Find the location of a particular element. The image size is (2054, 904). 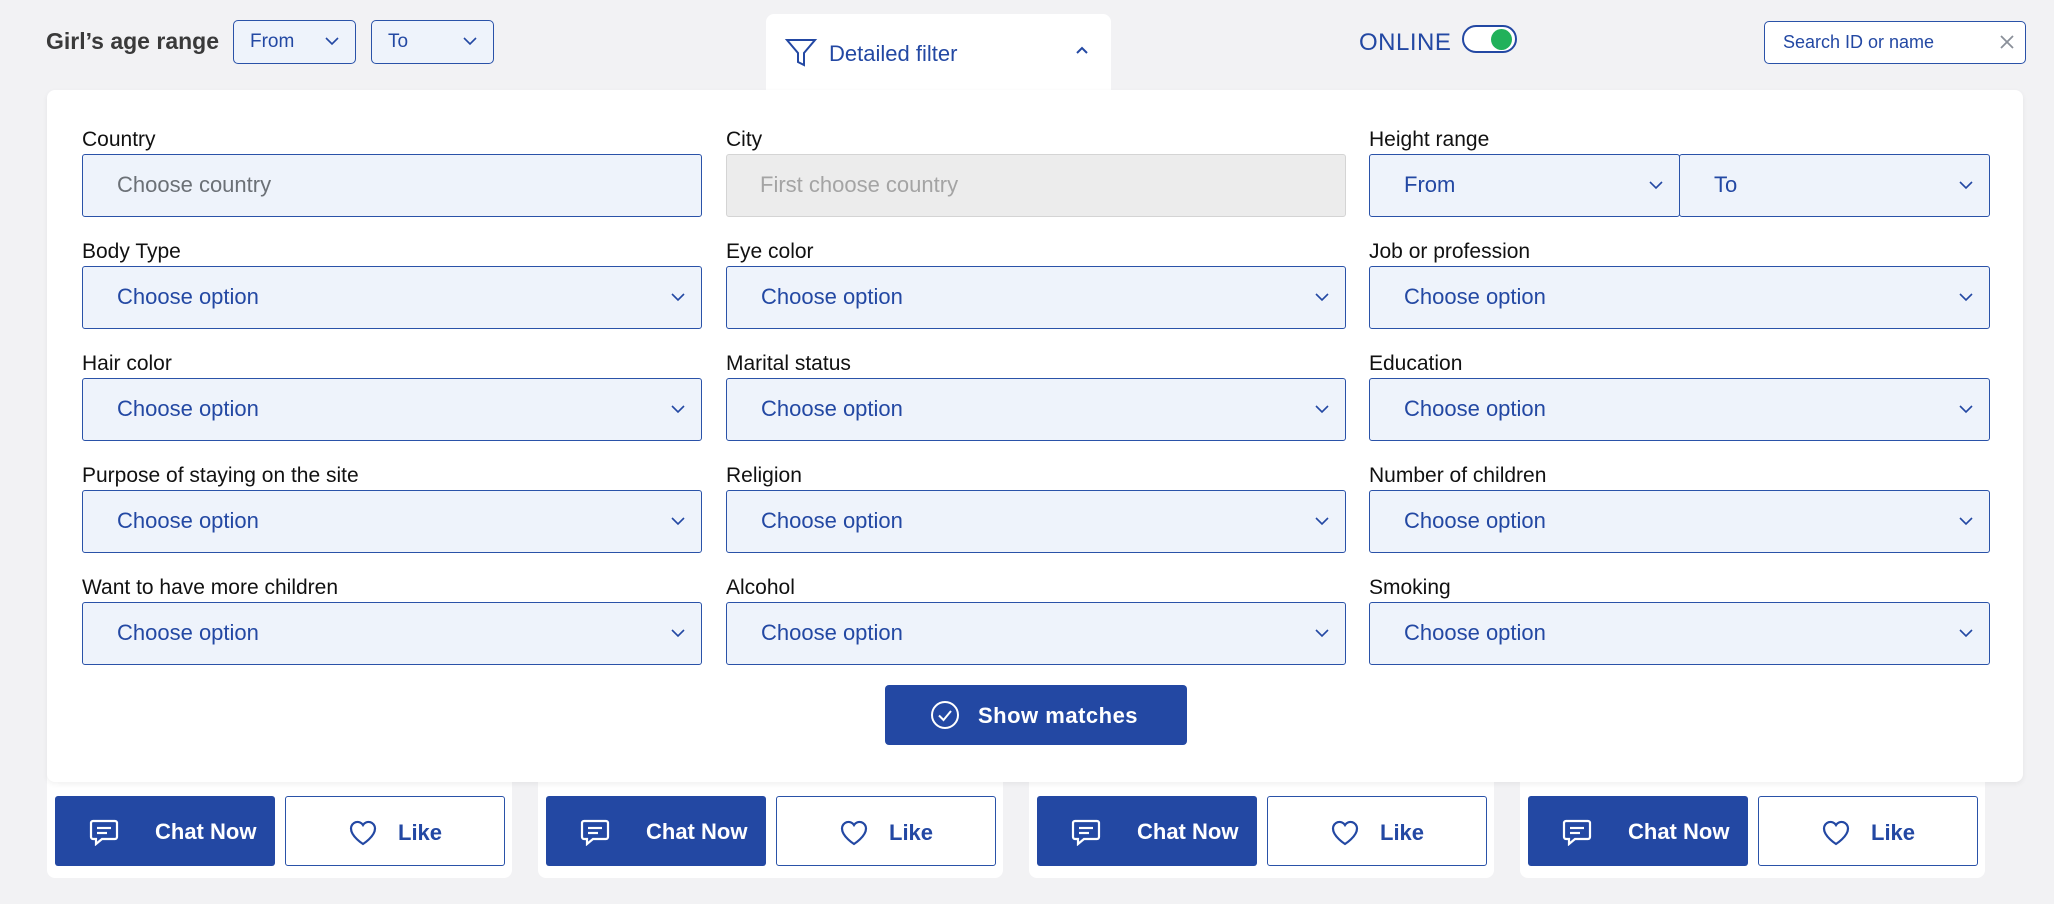

filter-icon is located at coordinates (801, 53).